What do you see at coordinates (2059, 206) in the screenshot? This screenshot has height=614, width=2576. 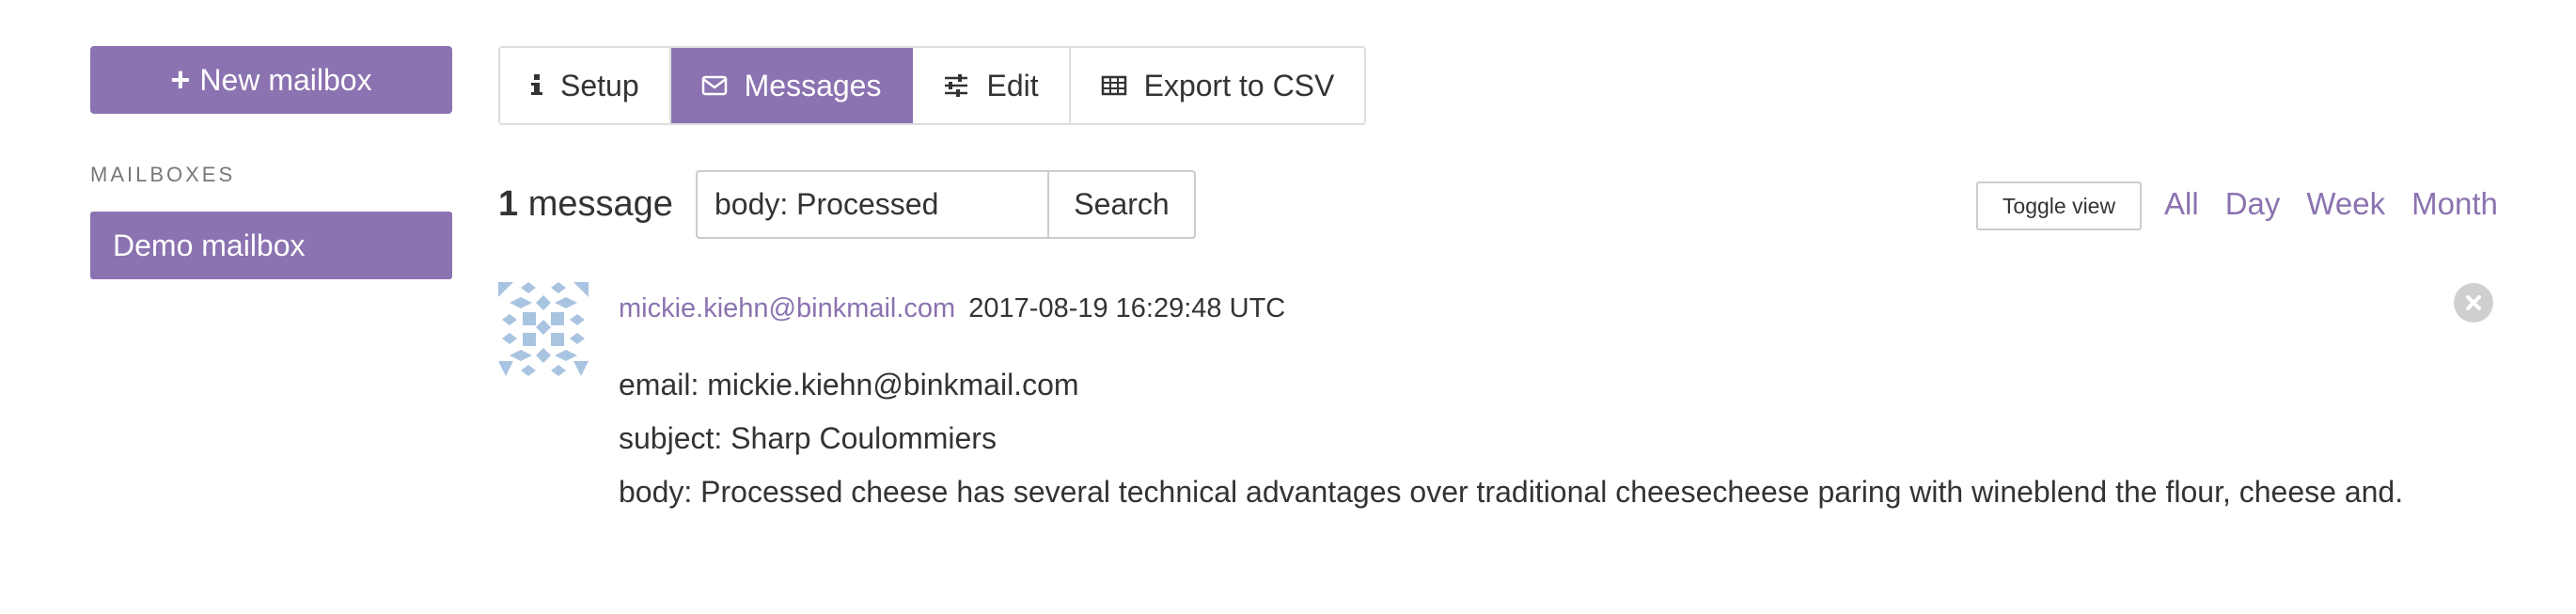 I see `toggle-view-button: Toggle view` at bounding box center [2059, 206].